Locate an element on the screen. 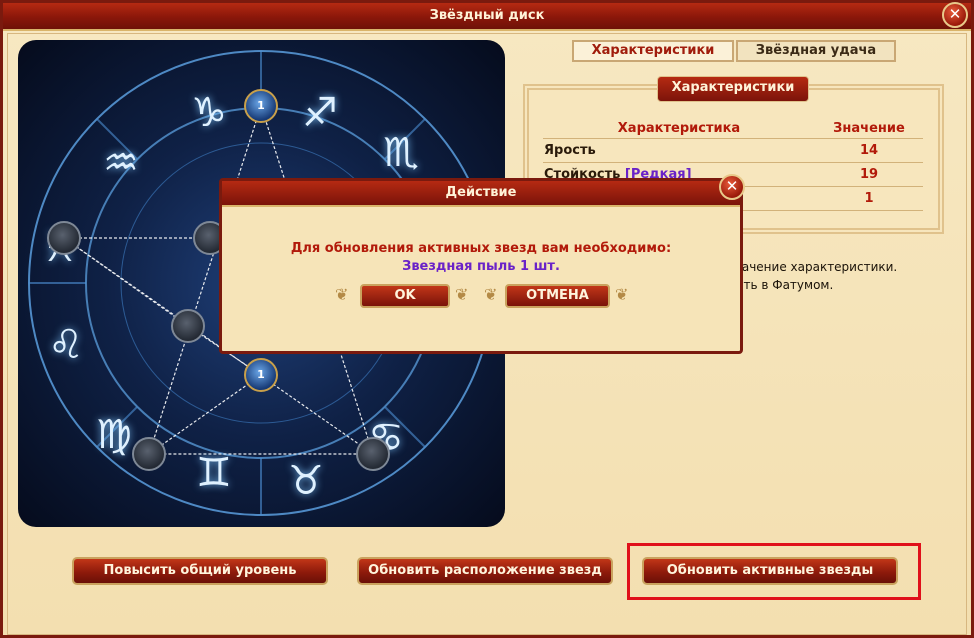  description-line: ыть в Фатумом. is located at coordinates (784, 285).